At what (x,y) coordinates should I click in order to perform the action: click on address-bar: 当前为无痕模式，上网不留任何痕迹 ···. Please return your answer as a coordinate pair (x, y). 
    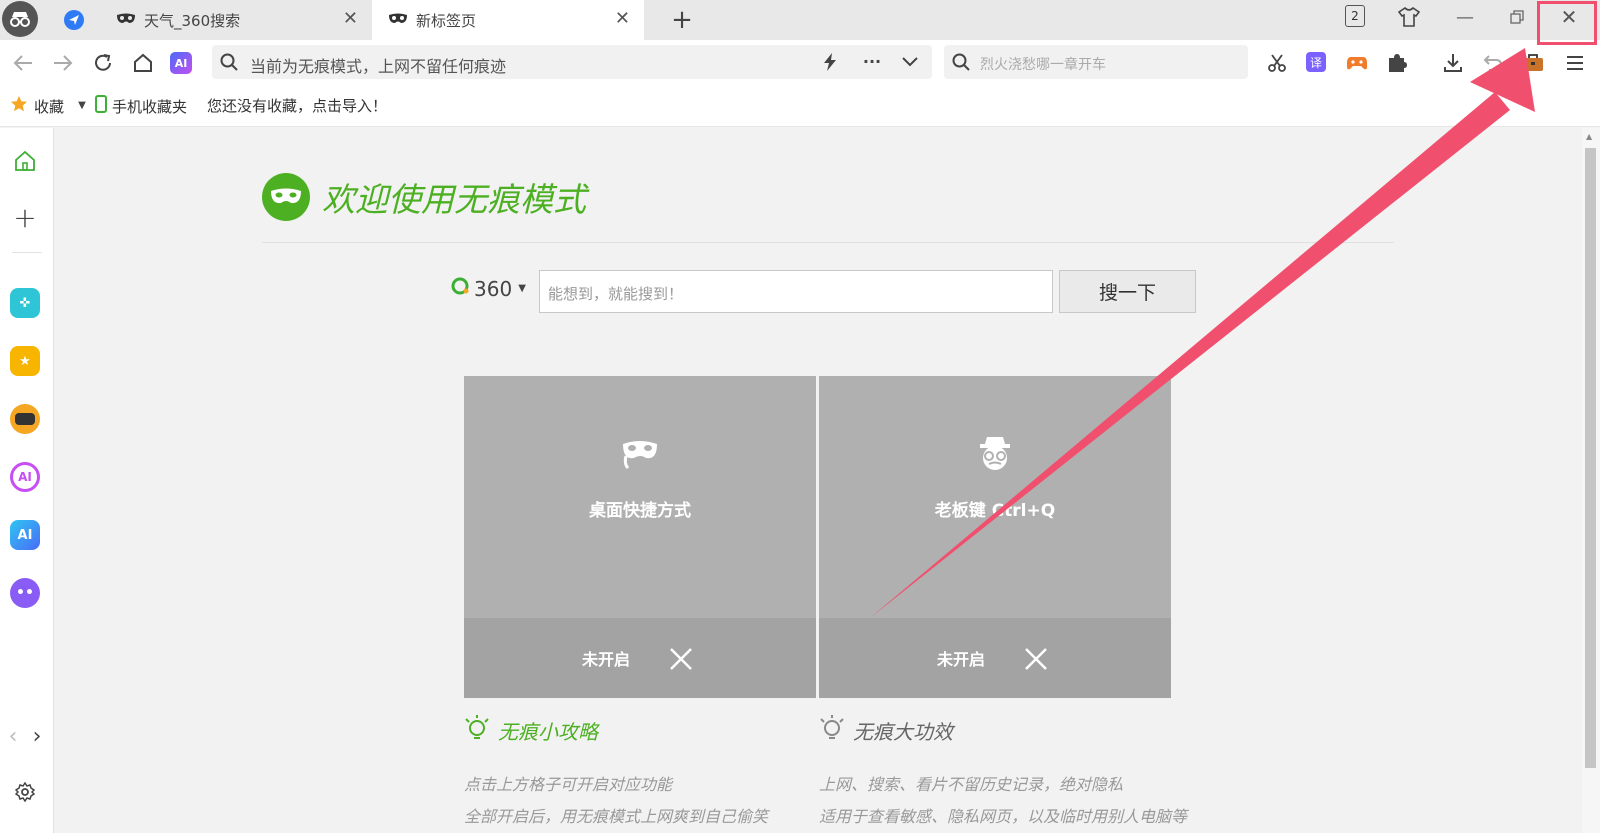
    Looking at the image, I should click on (572, 62).